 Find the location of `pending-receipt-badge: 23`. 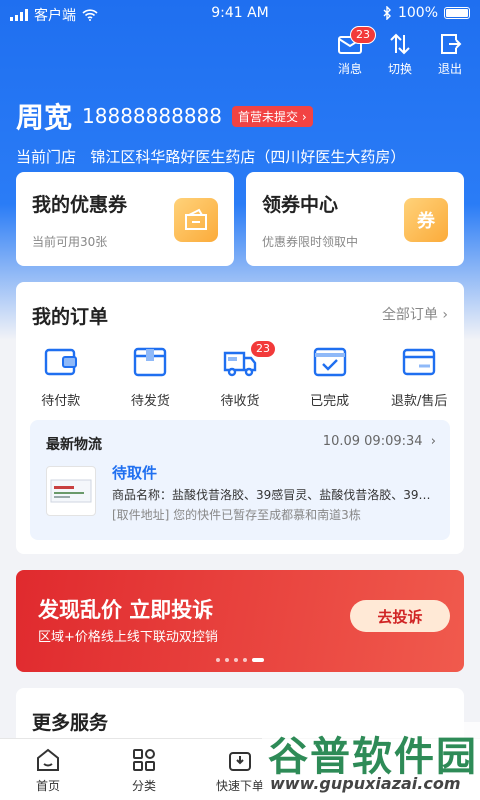

pending-receipt-badge: 23 is located at coordinates (262, 349).